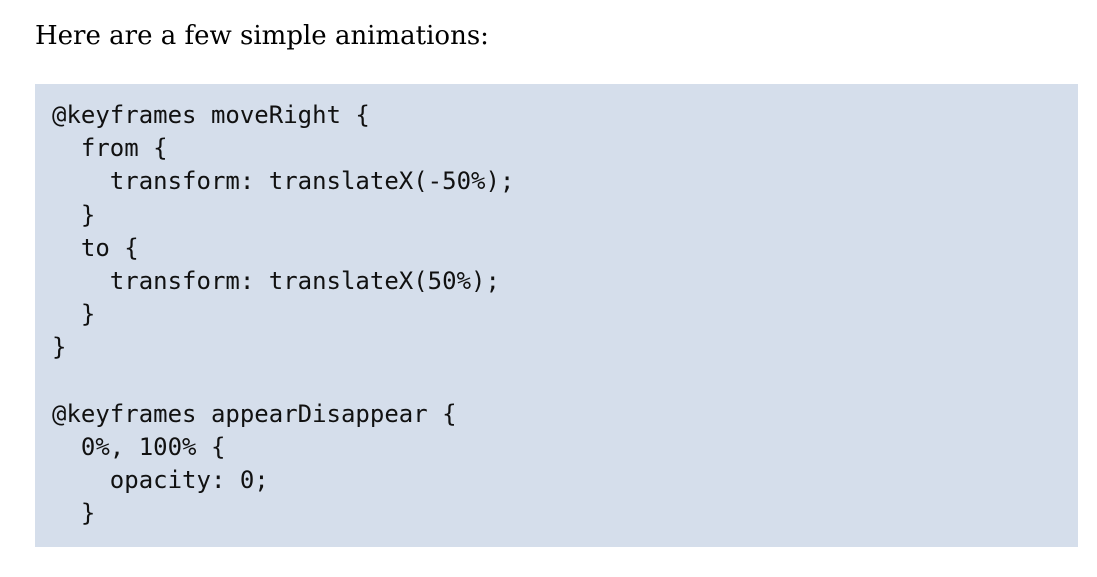  Describe the element at coordinates (160, 480) in the screenshot. I see `code-line: opacity: 0;` at that location.